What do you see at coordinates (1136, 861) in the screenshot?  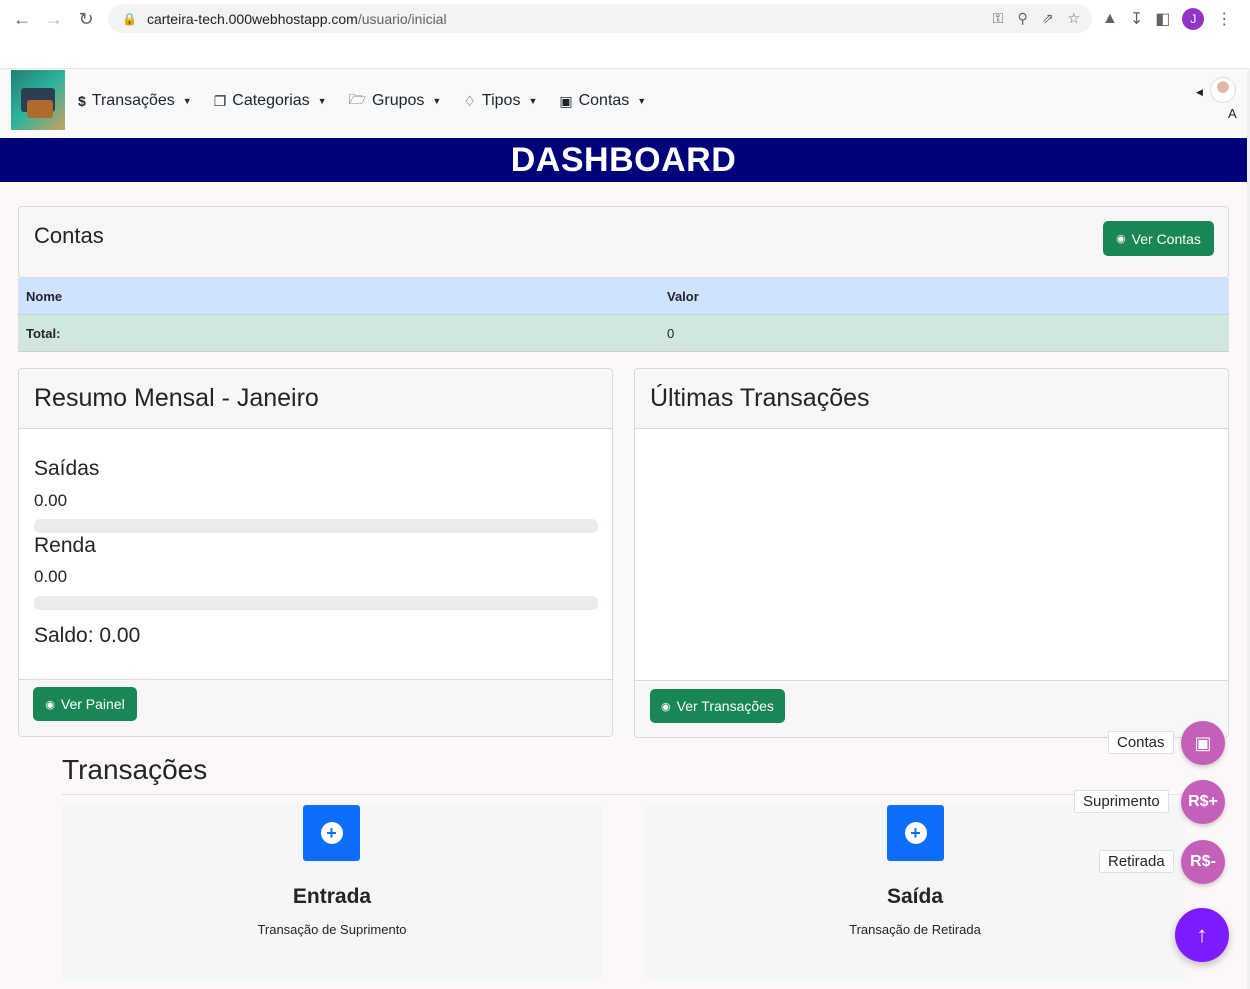 I see `fab-retirada-label: Retirada` at bounding box center [1136, 861].